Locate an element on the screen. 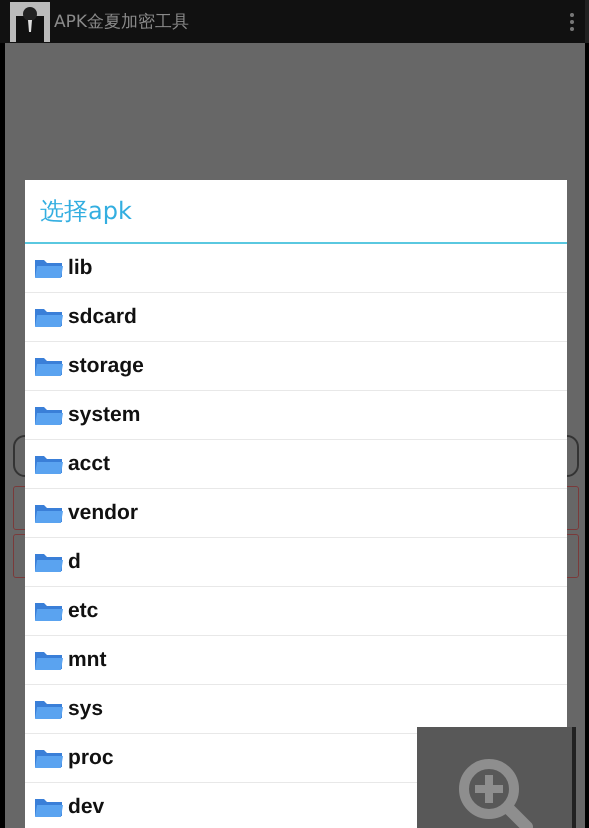  folder-name: sys is located at coordinates (86, 709).